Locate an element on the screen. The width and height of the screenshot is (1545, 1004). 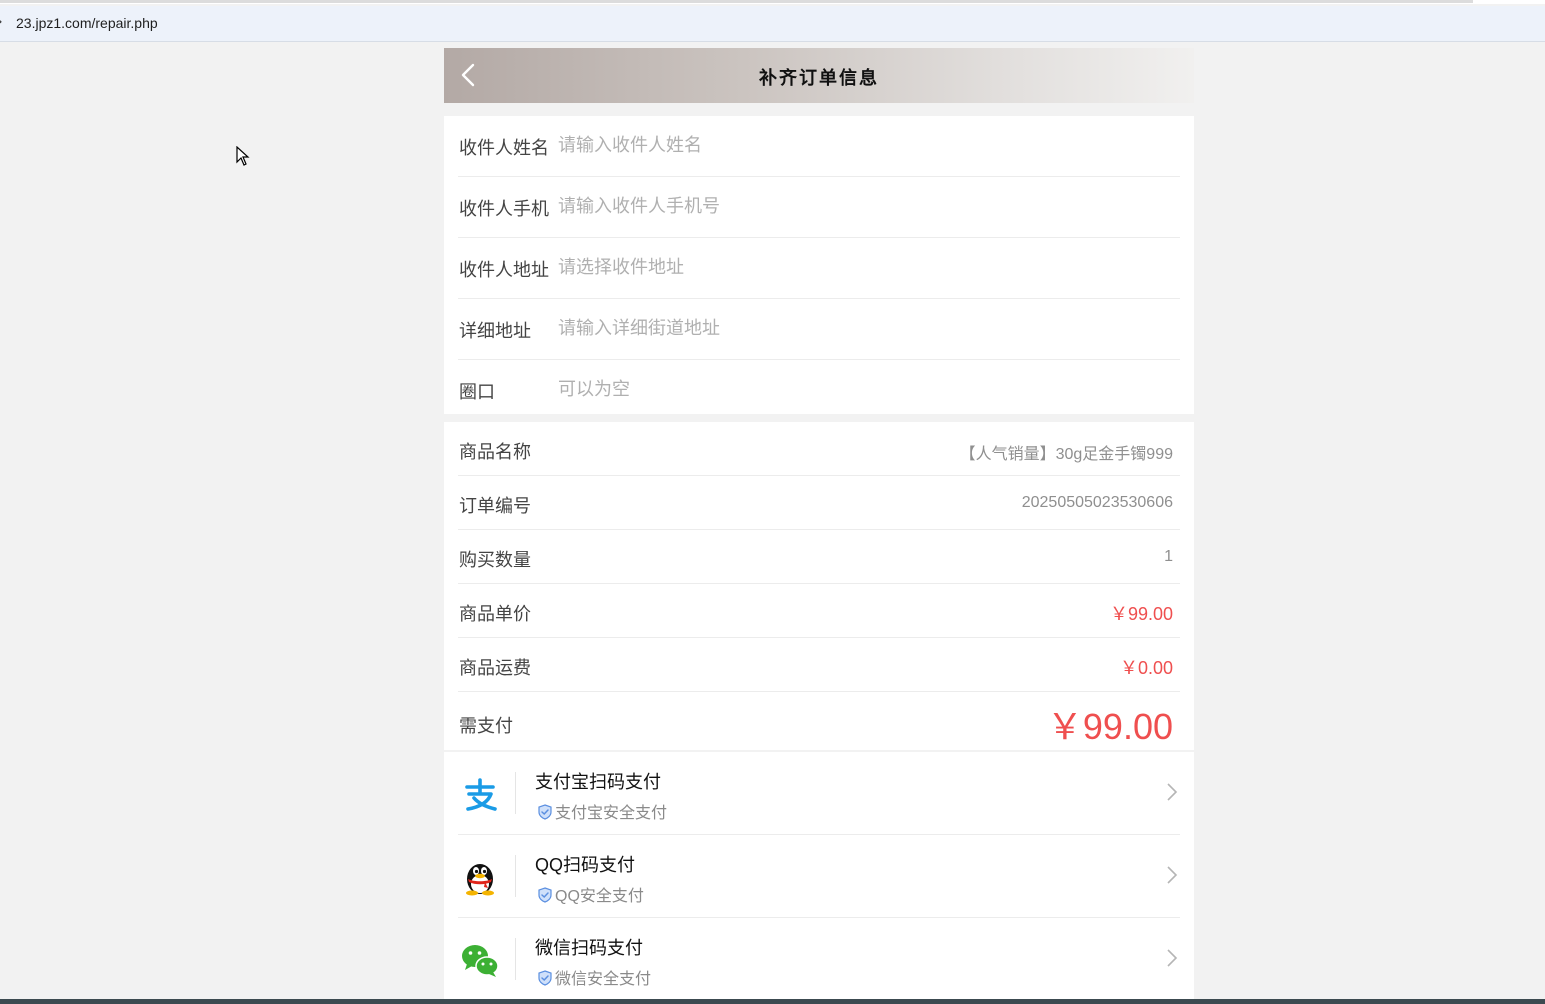
address-row: 收件人地址 is located at coordinates (819, 268).